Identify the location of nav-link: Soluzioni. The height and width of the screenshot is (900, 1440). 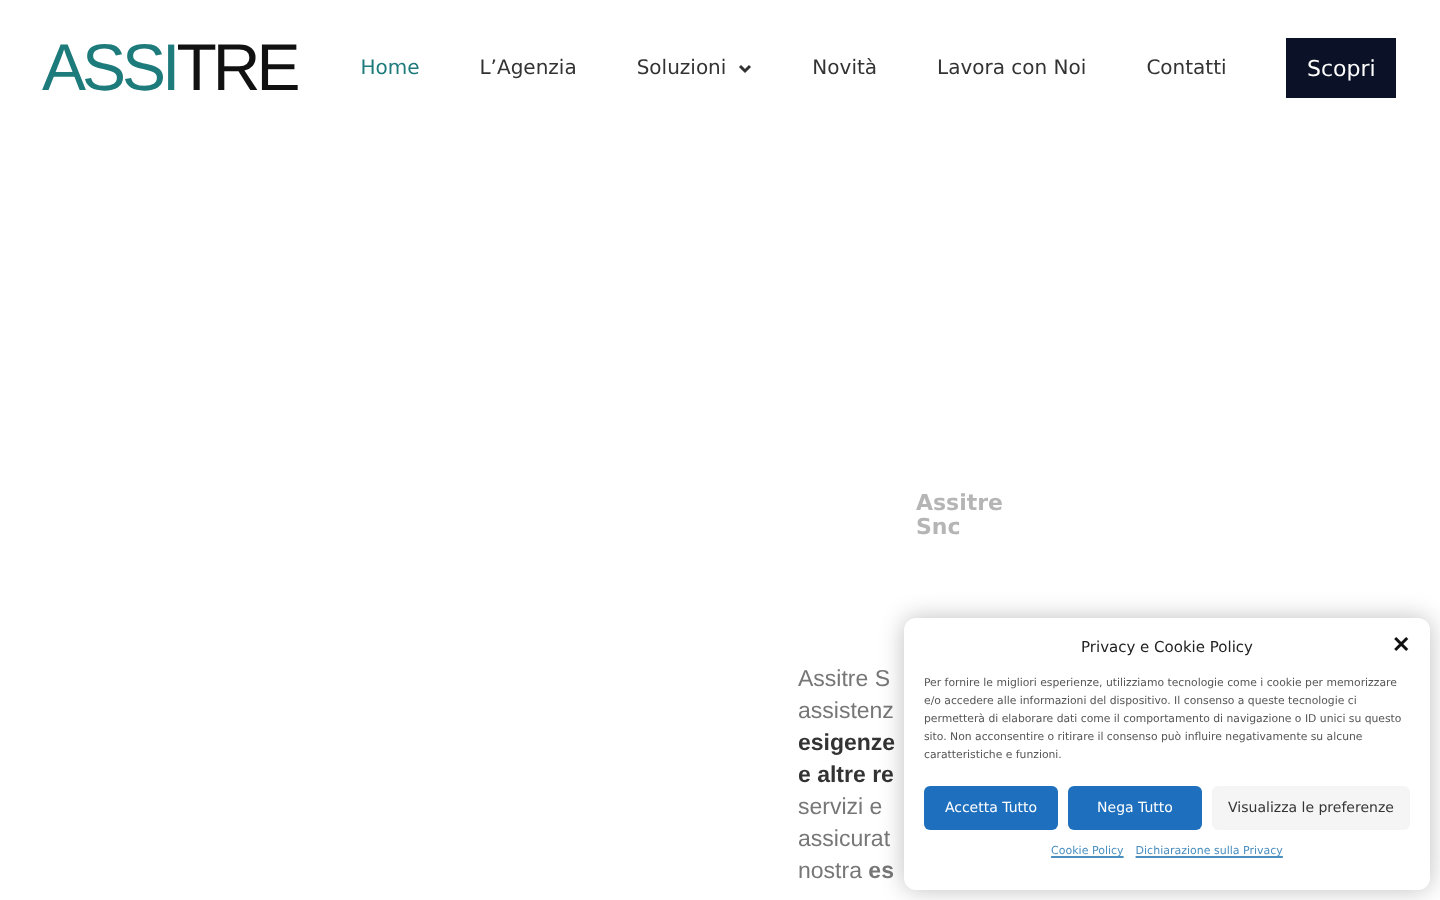
(694, 68).